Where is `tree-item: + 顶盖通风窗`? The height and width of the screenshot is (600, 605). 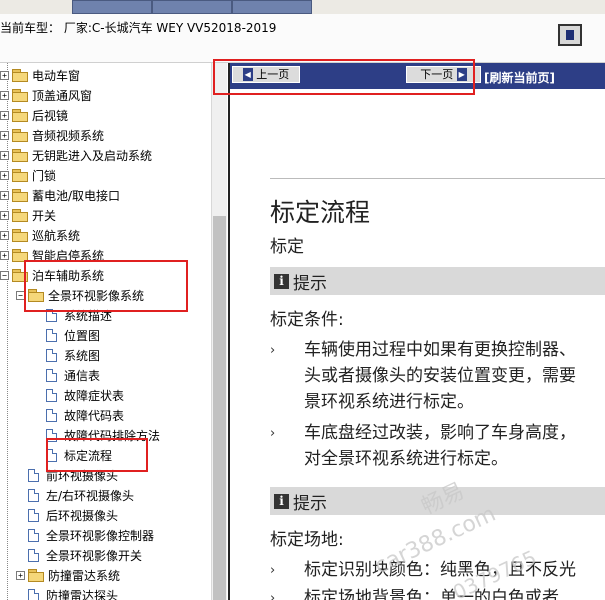 tree-item: + 顶盖通风窗 is located at coordinates (46, 95).